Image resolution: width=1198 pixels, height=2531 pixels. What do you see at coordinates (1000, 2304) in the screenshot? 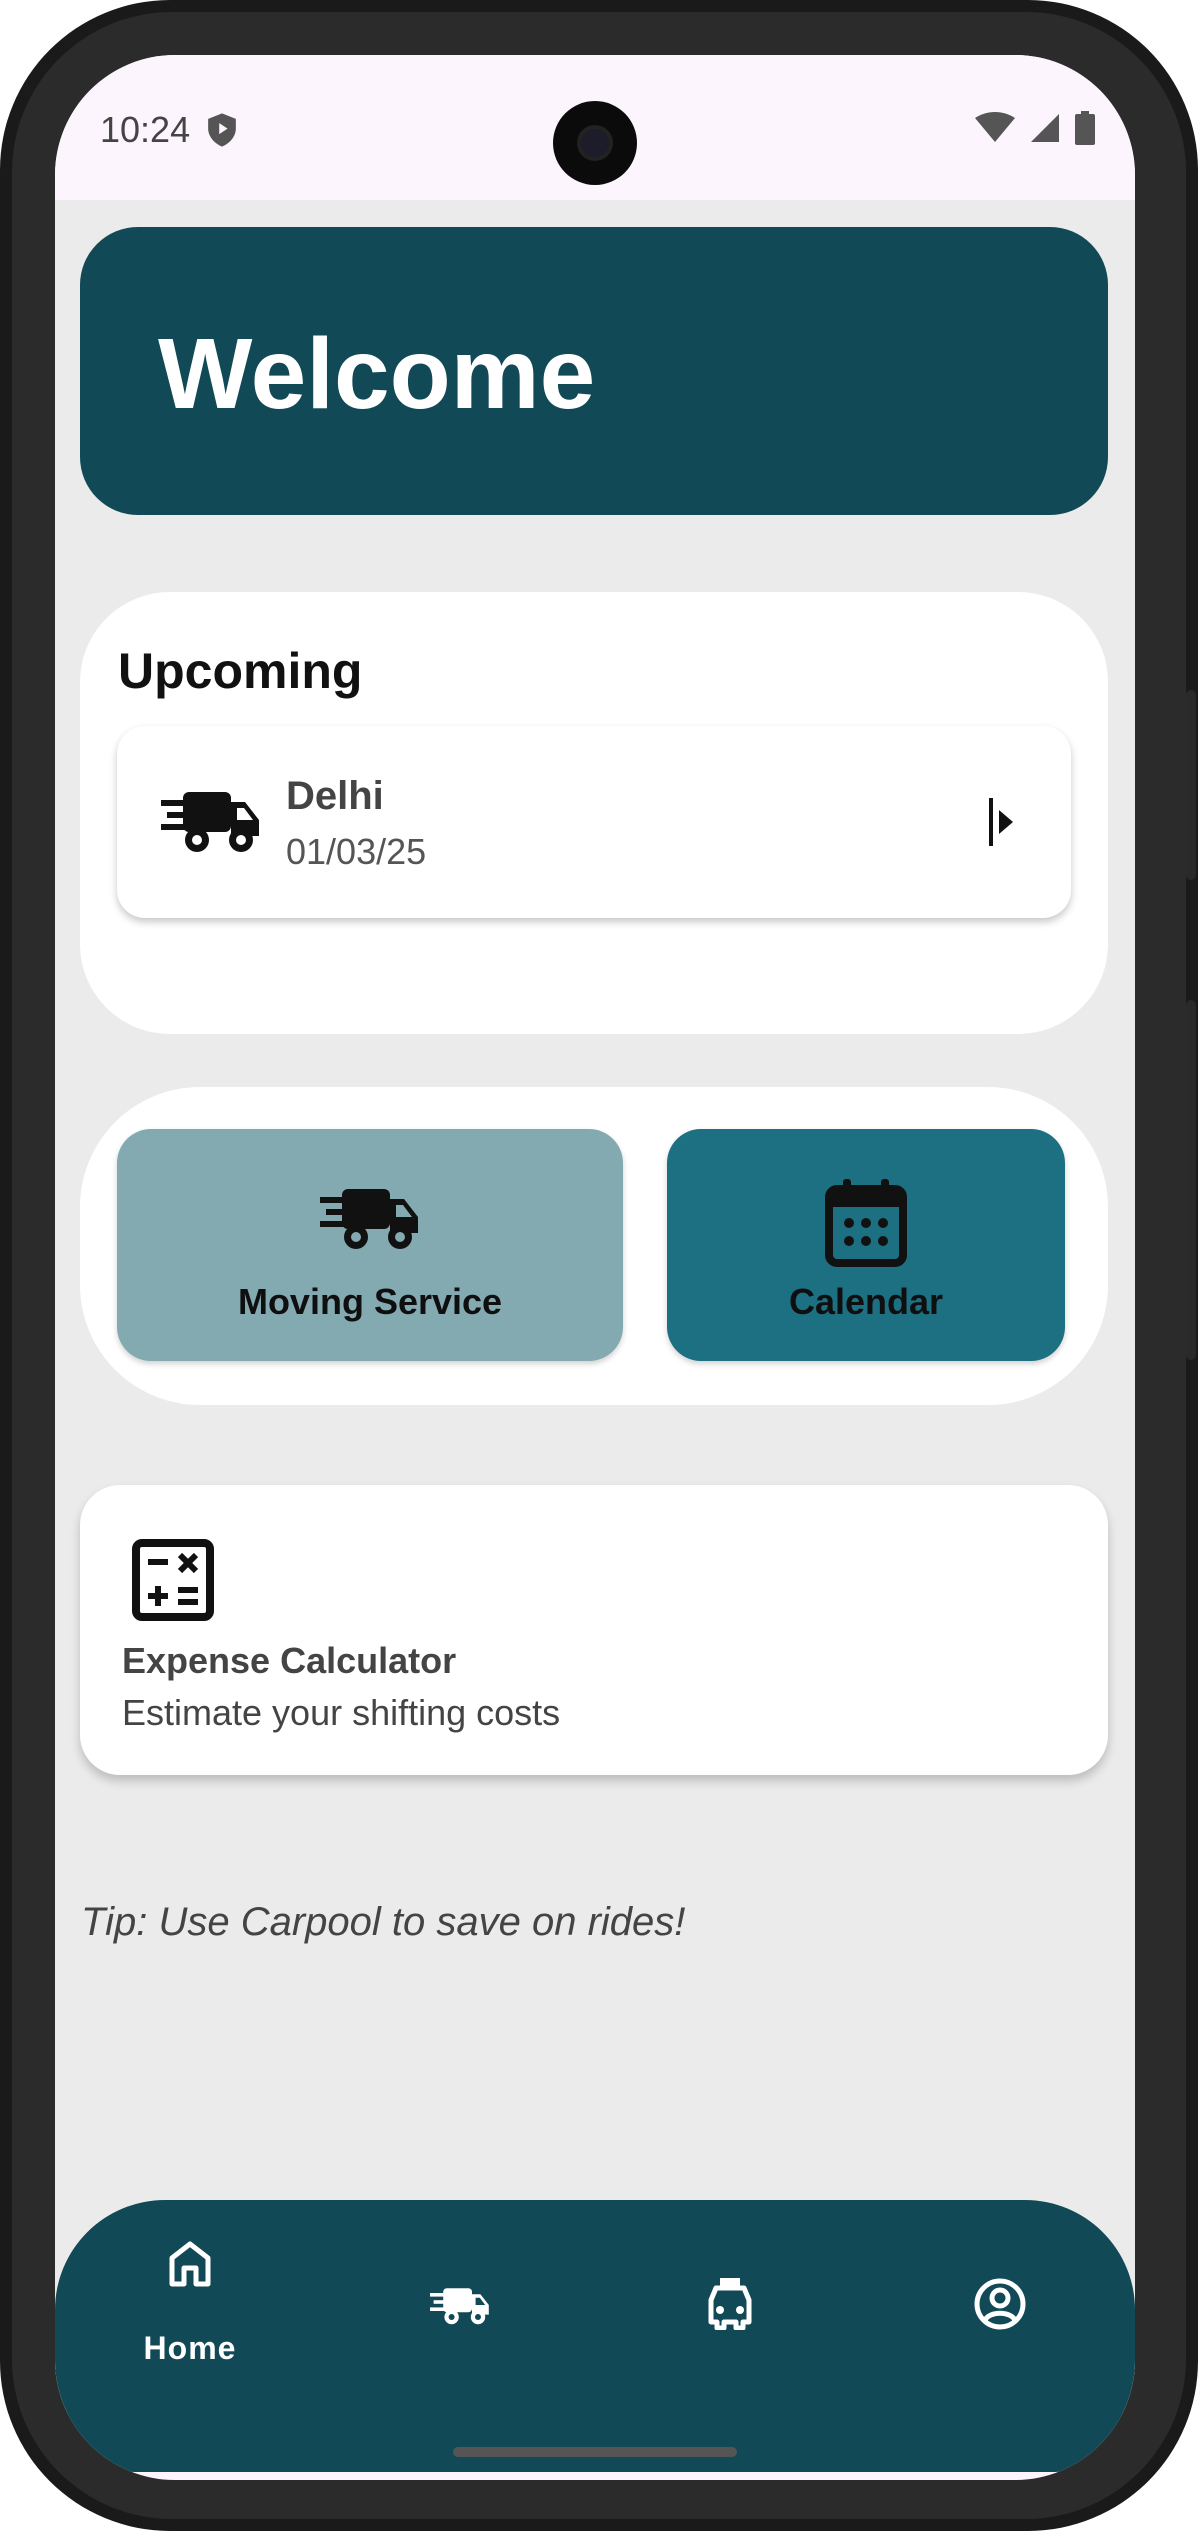
I see `account-icon` at bounding box center [1000, 2304].